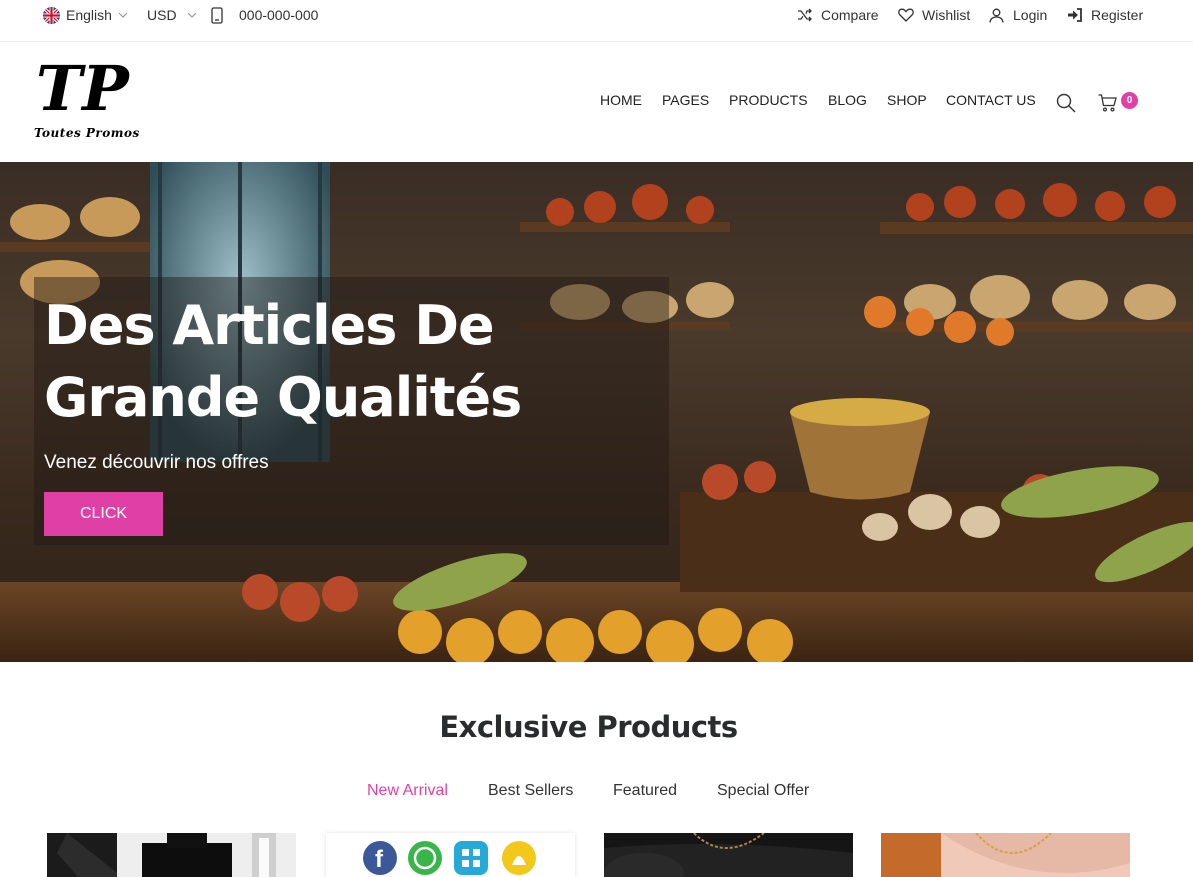 Image resolution: width=1193 pixels, height=877 pixels. What do you see at coordinates (156, 462) in the screenshot?
I see `hero-subtitle: Venez découvrir nos offres` at bounding box center [156, 462].